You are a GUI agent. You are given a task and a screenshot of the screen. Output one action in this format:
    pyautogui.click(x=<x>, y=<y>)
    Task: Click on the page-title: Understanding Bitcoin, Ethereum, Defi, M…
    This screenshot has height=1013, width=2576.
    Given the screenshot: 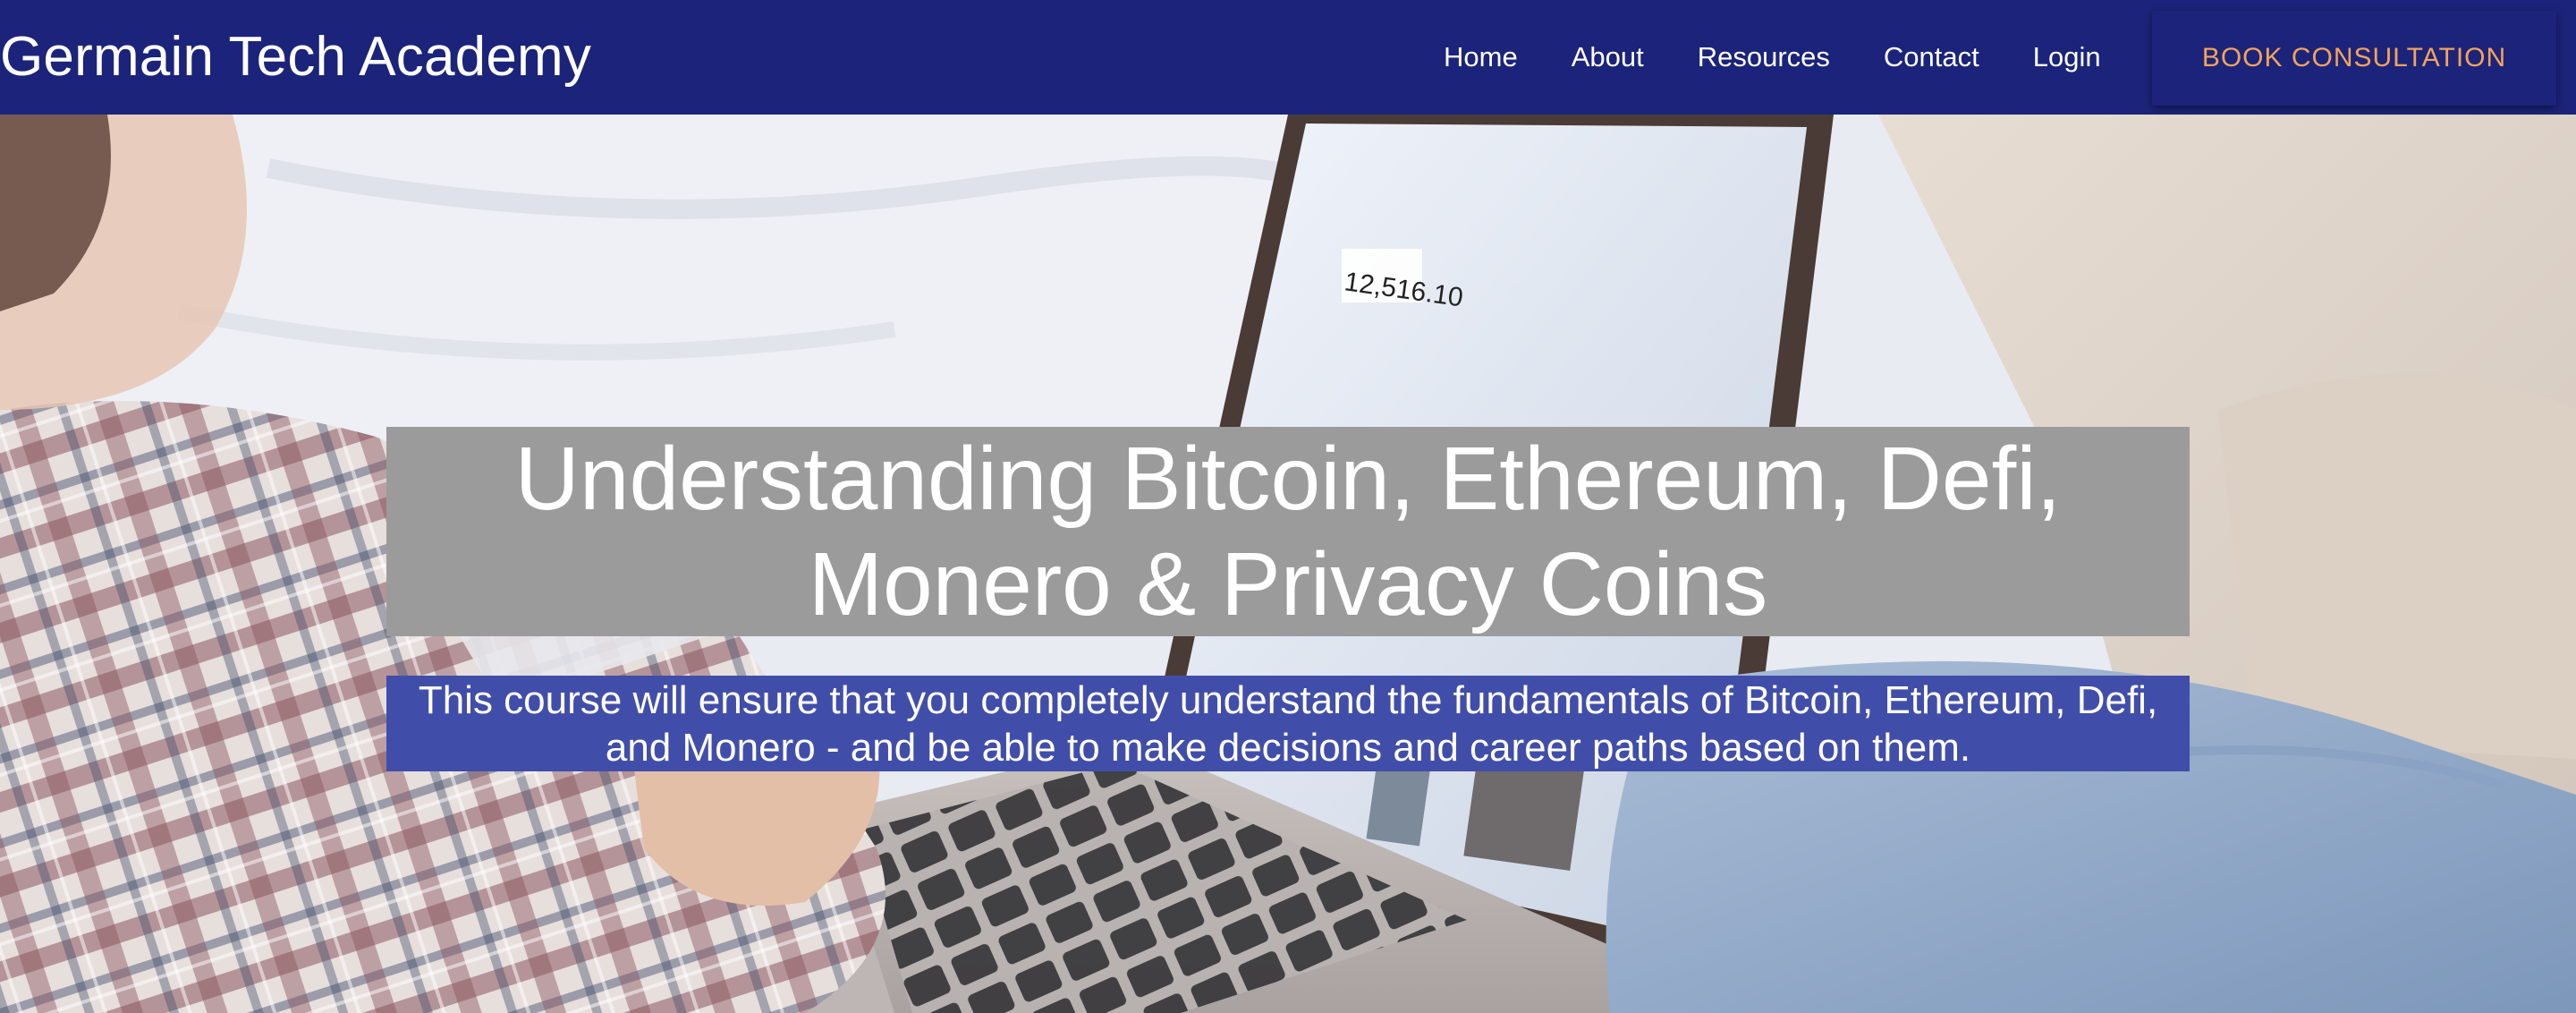 What is the action you would take?
    pyautogui.click(x=1288, y=531)
    